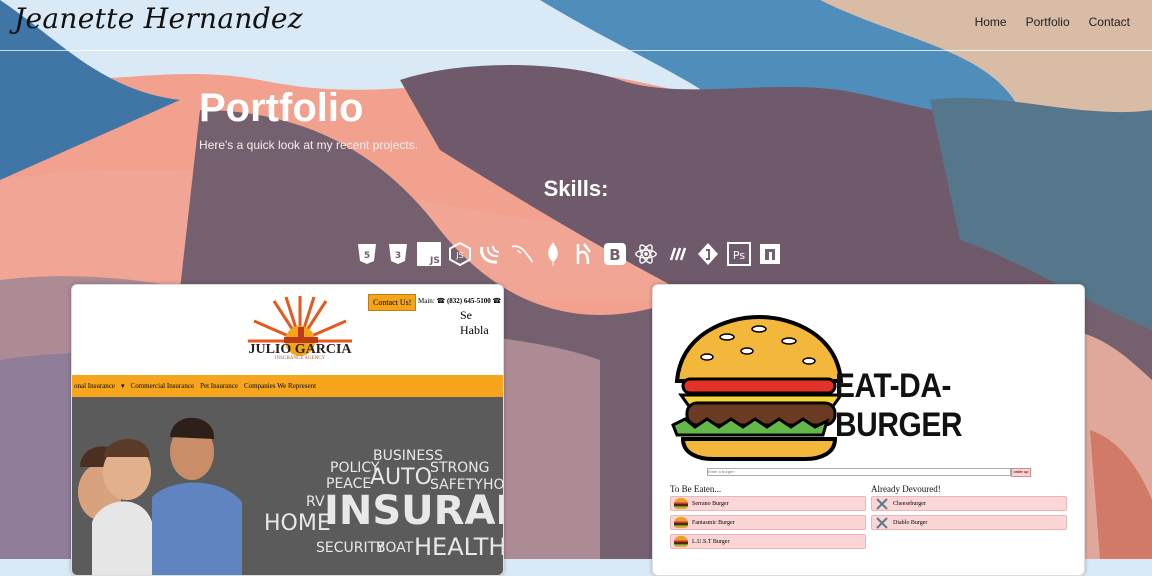 The image size is (1152, 576). I want to click on family-photo, so click(160, 496).